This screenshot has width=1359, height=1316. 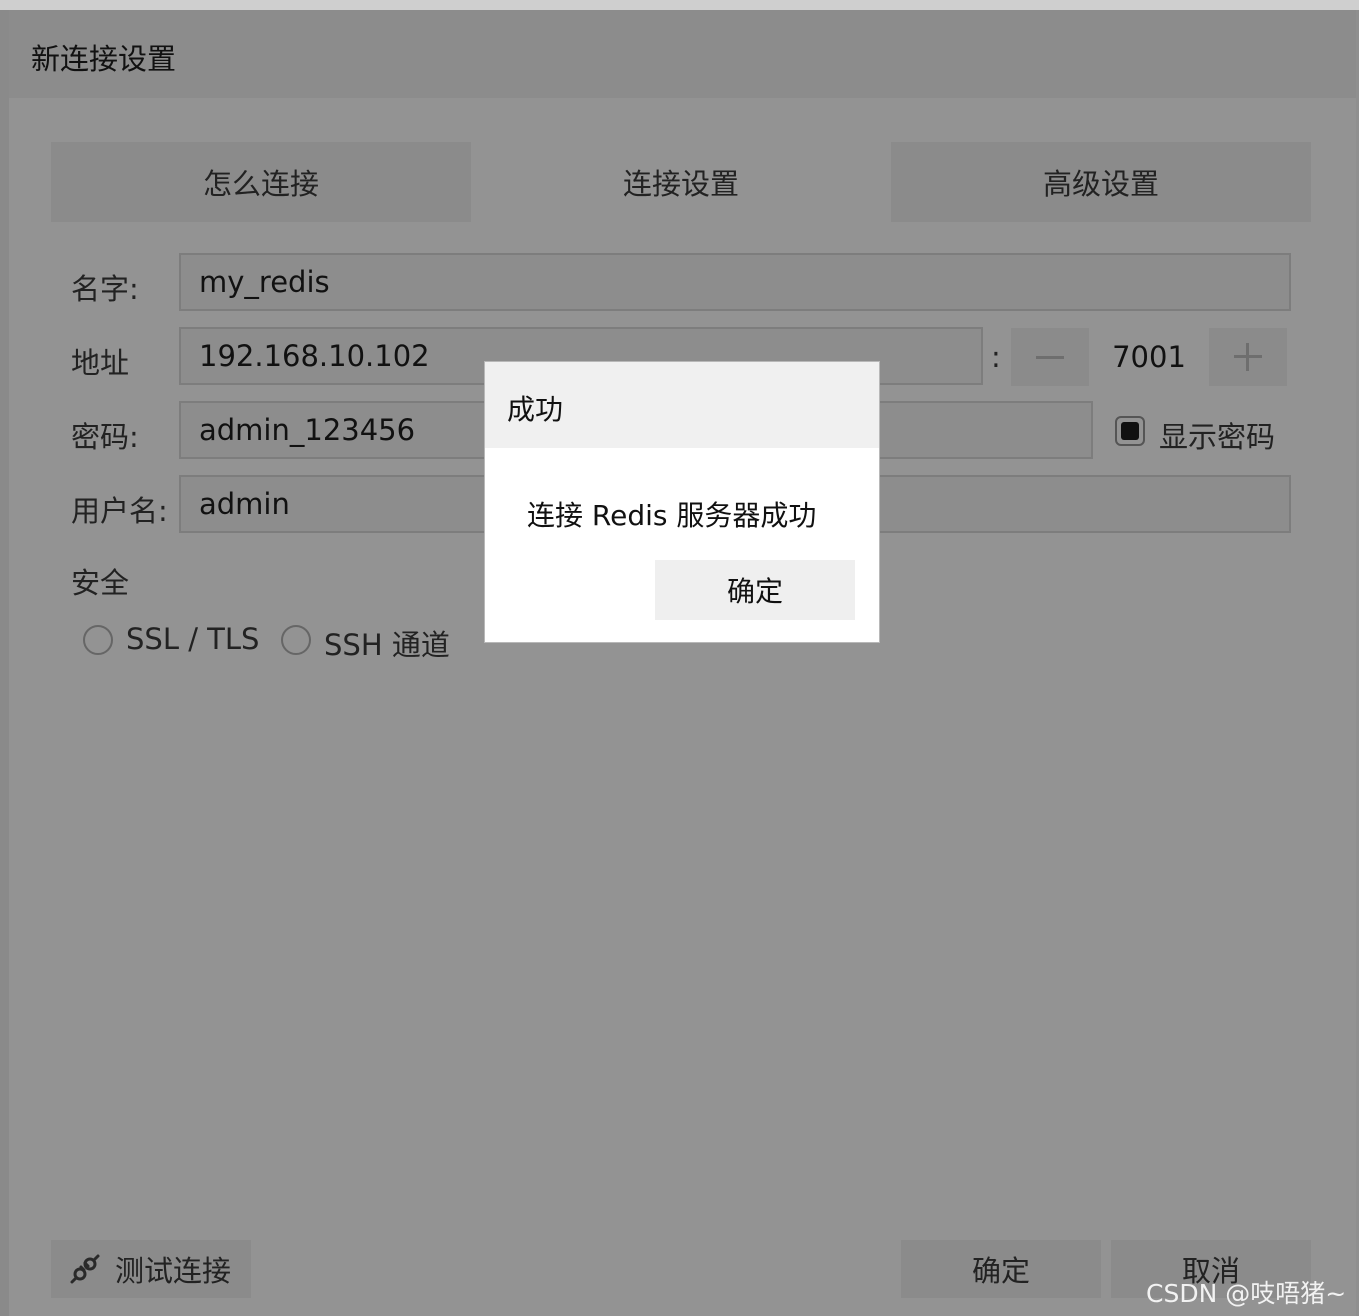 What do you see at coordinates (682, 405) in the screenshot?
I see `dialog-header: 成功` at bounding box center [682, 405].